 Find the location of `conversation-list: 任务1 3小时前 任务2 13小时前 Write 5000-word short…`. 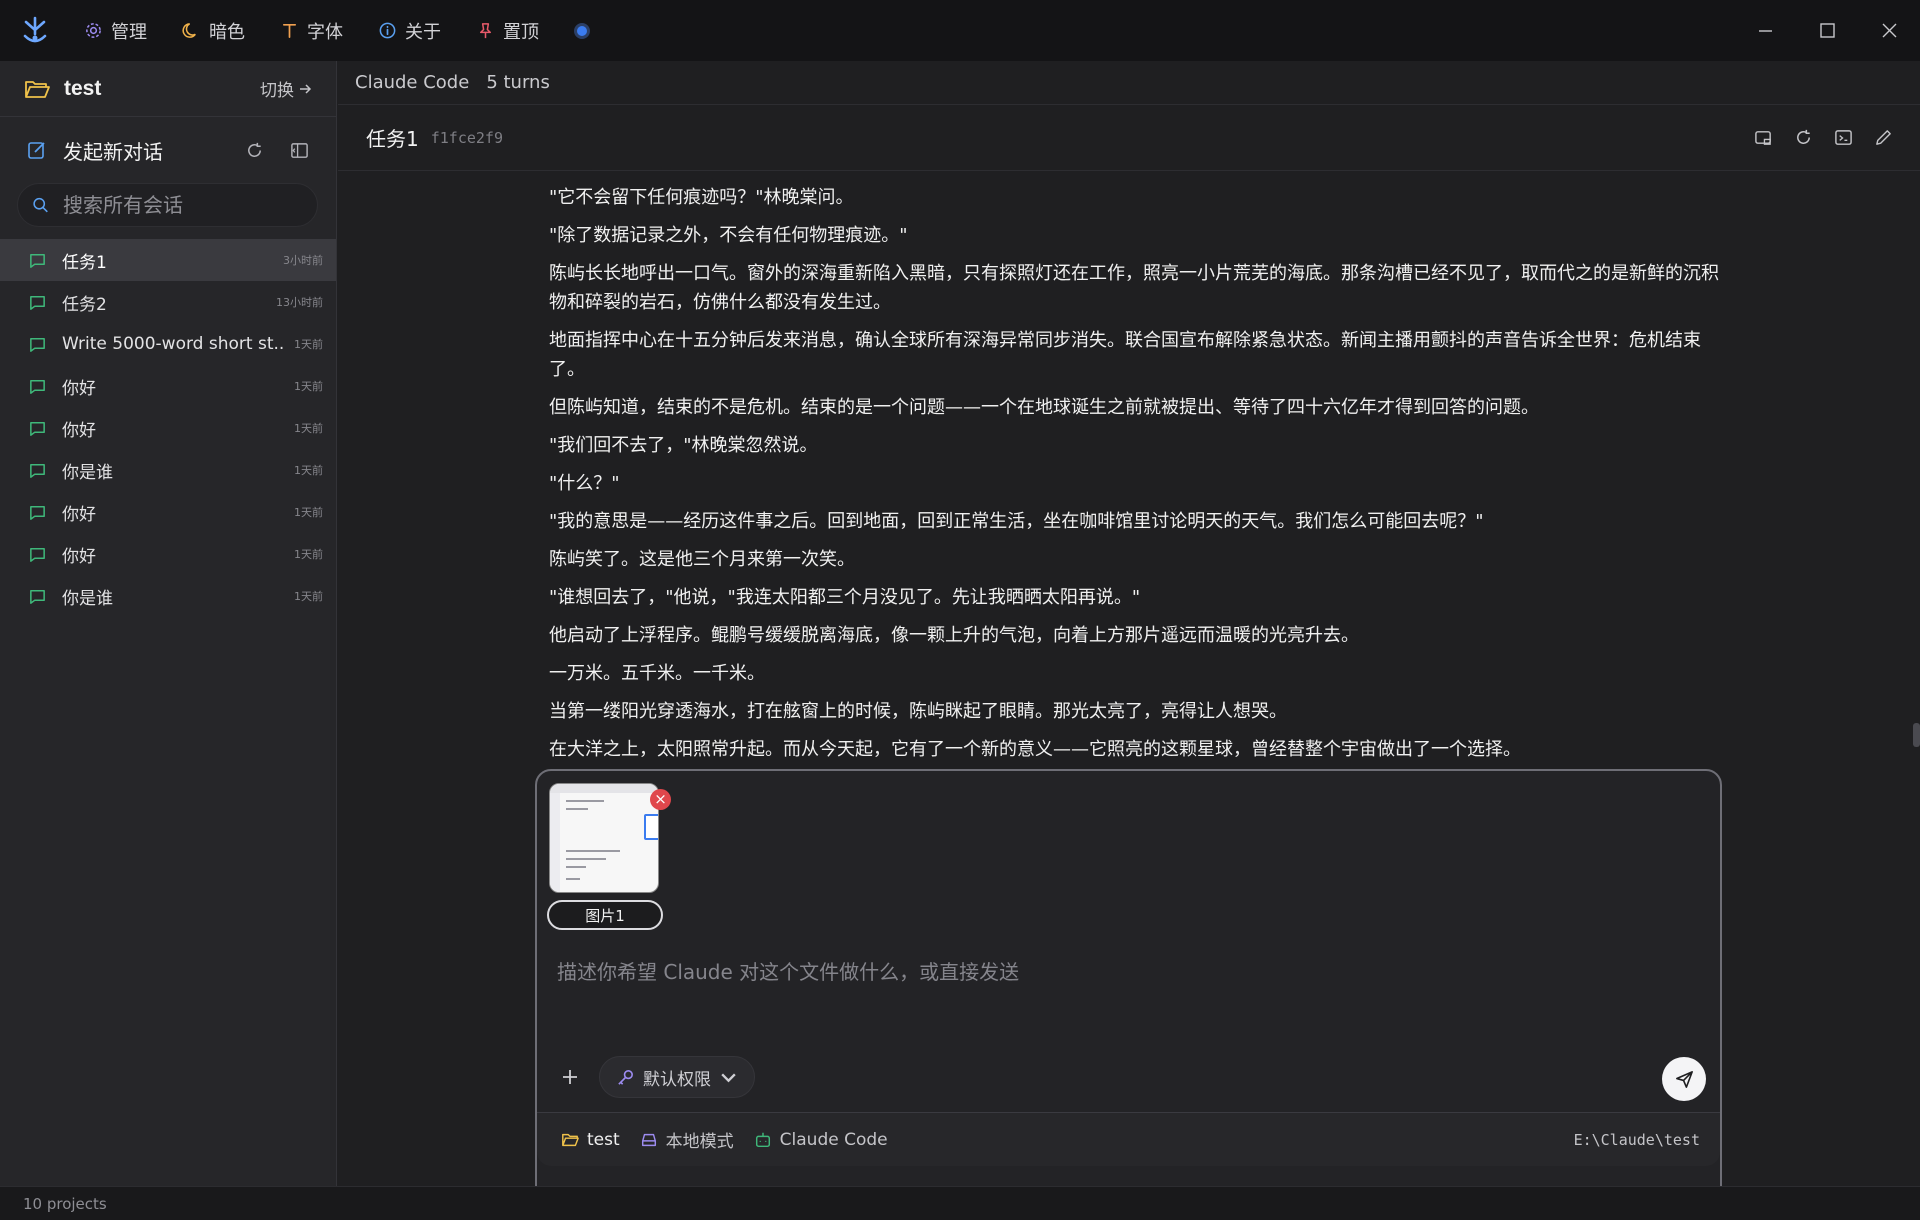

conversation-list: 任务1 3小时前 任务2 13小时前 Write 5000-word short… is located at coordinates (168, 428).